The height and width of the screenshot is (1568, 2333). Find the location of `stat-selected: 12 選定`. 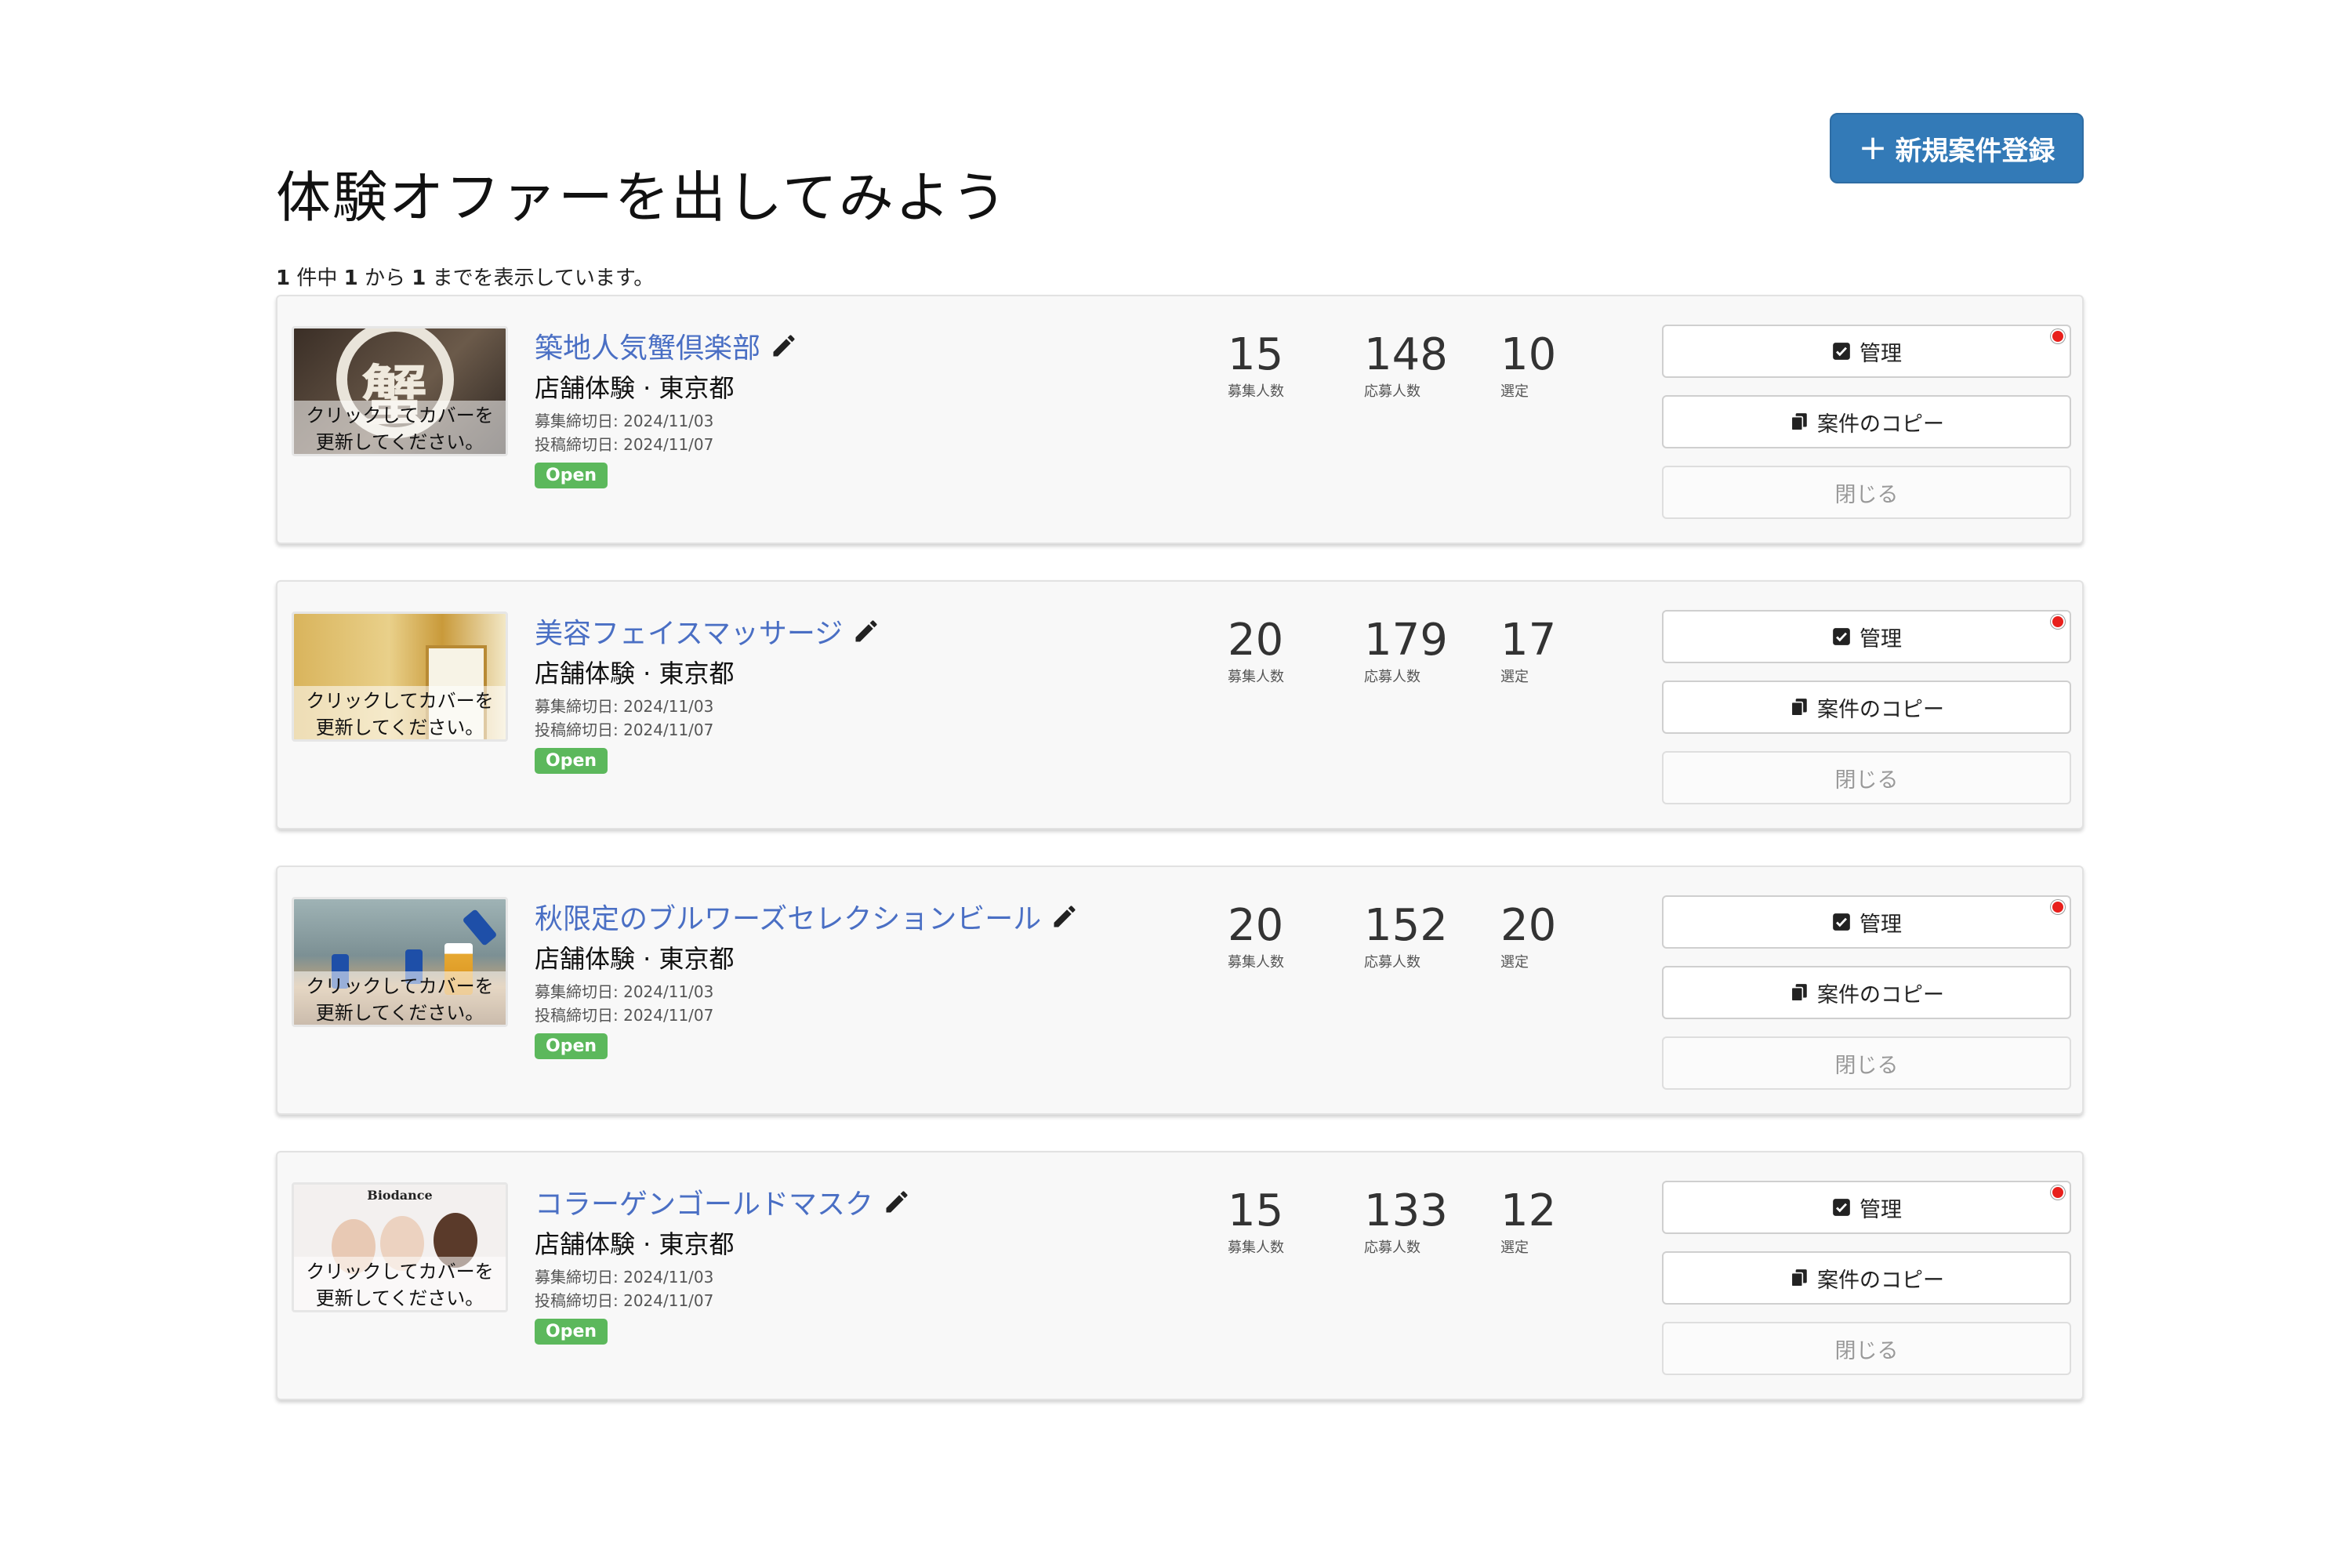

stat-selected: 12 選定 is located at coordinates (1528, 1221).